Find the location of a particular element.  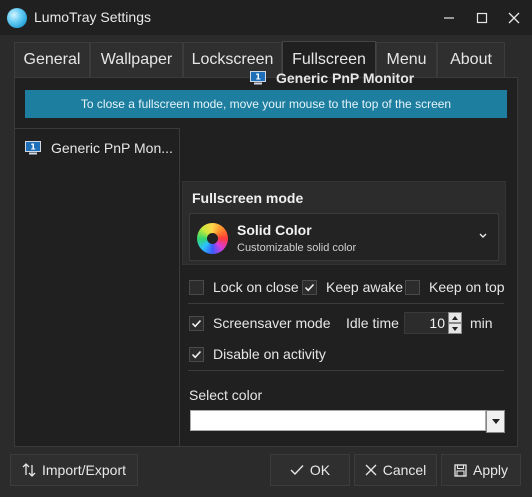

window-title: LumoTray Settings is located at coordinates (92, 17).